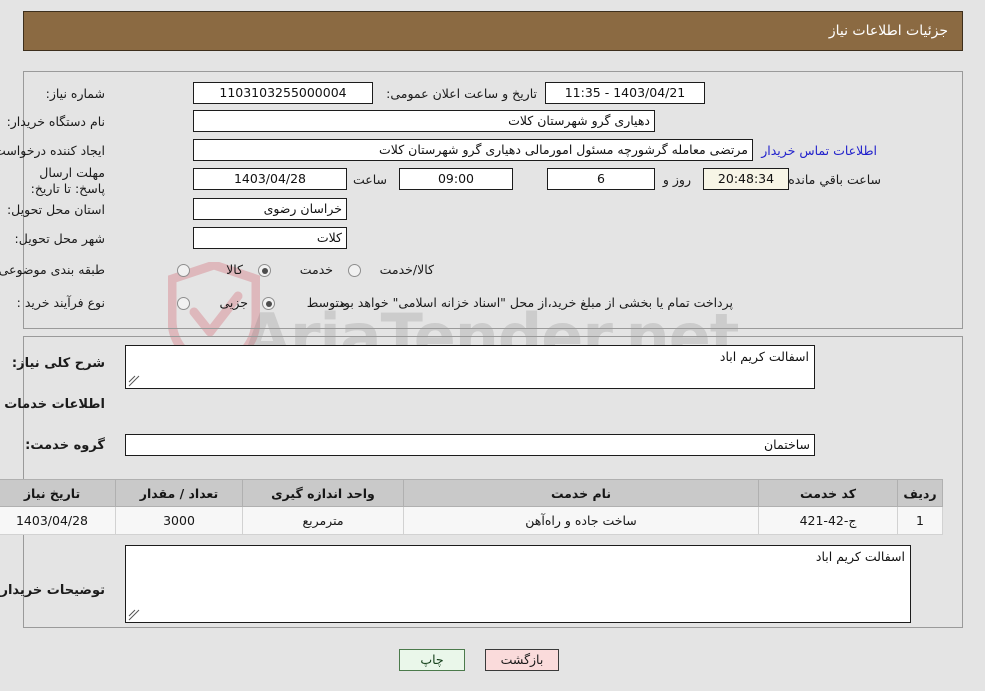 This screenshot has height=691, width=985. I want to click on province-value: خراسان رضوی, so click(270, 209).